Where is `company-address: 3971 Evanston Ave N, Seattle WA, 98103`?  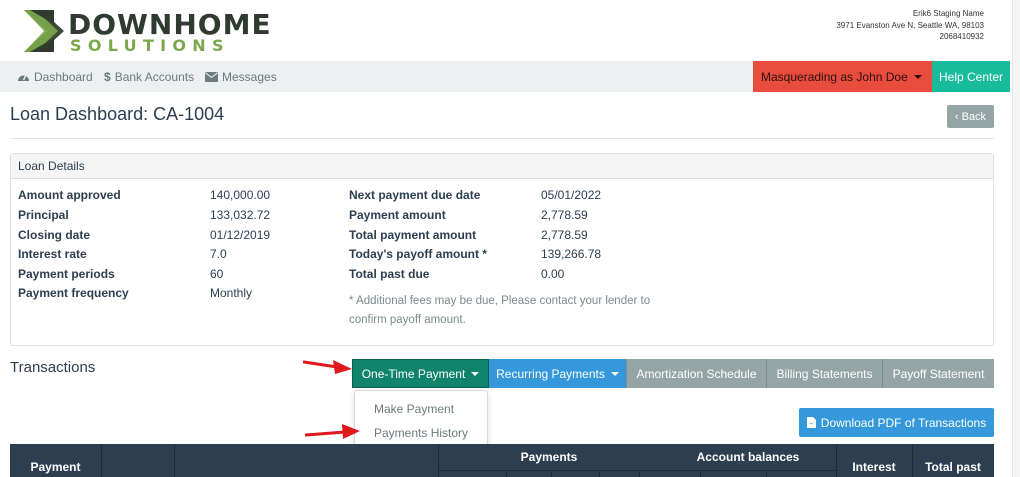 company-address: 3971 Evanston Ave N, Seattle WA, 98103 is located at coordinates (910, 25).